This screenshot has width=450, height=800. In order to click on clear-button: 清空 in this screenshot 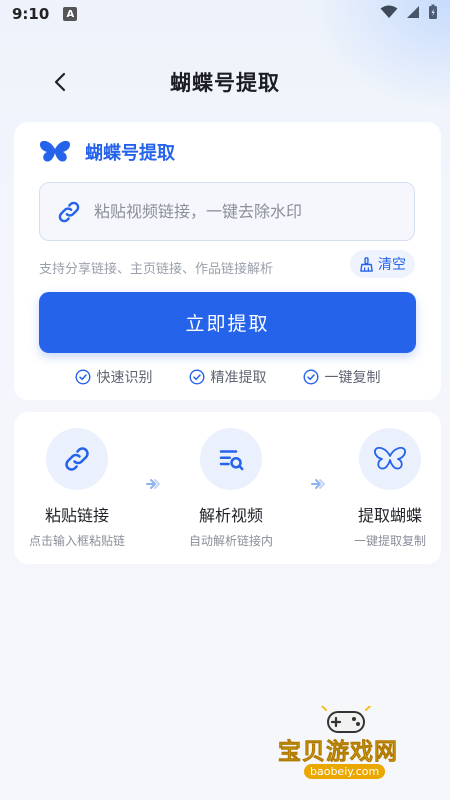, I will do `click(382, 264)`.